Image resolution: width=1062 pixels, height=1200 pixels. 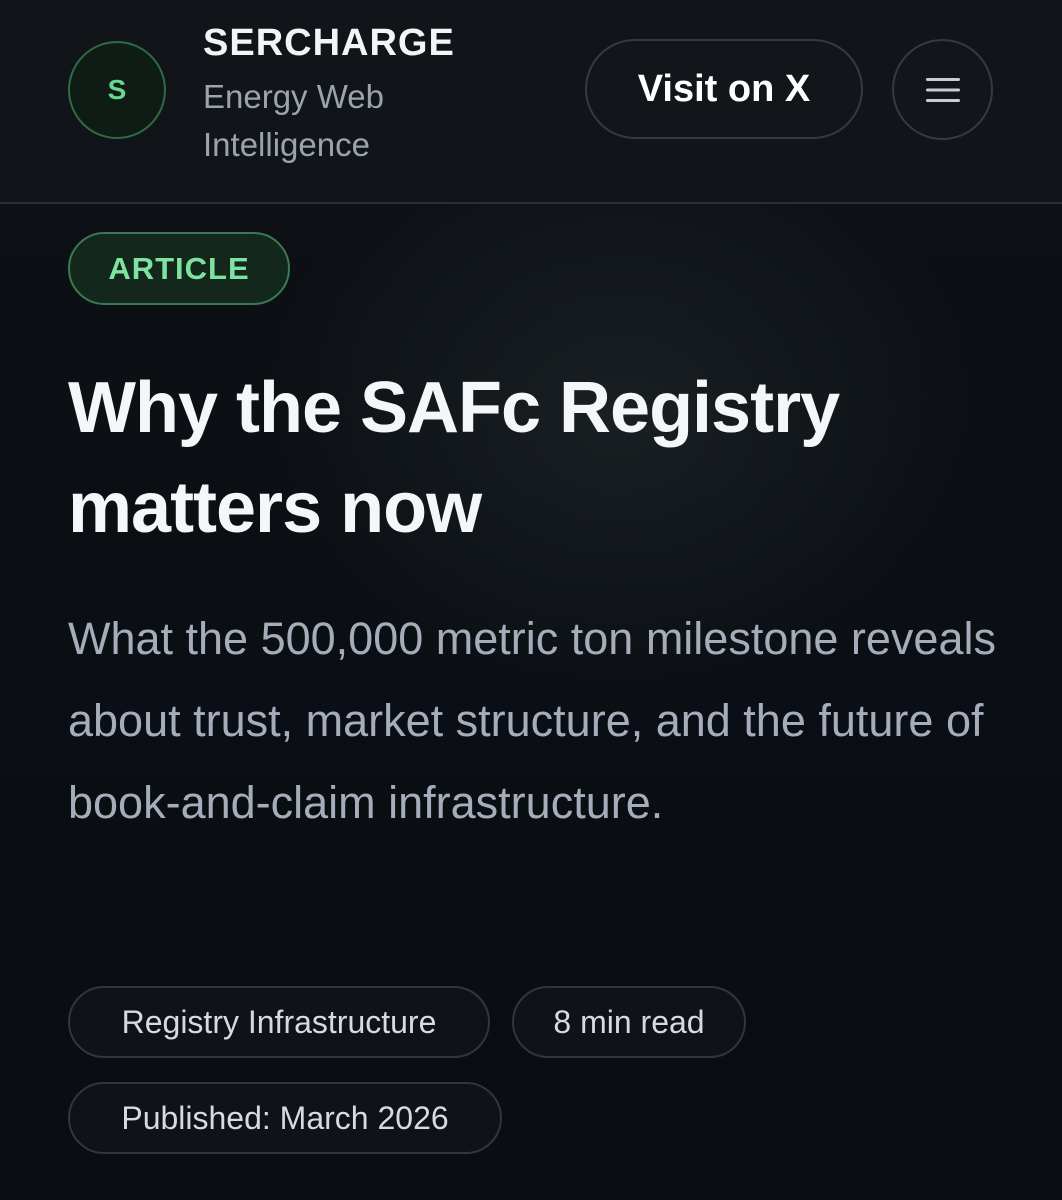 I want to click on category-tag: Registry Infrastructure, so click(x=279, y=1022).